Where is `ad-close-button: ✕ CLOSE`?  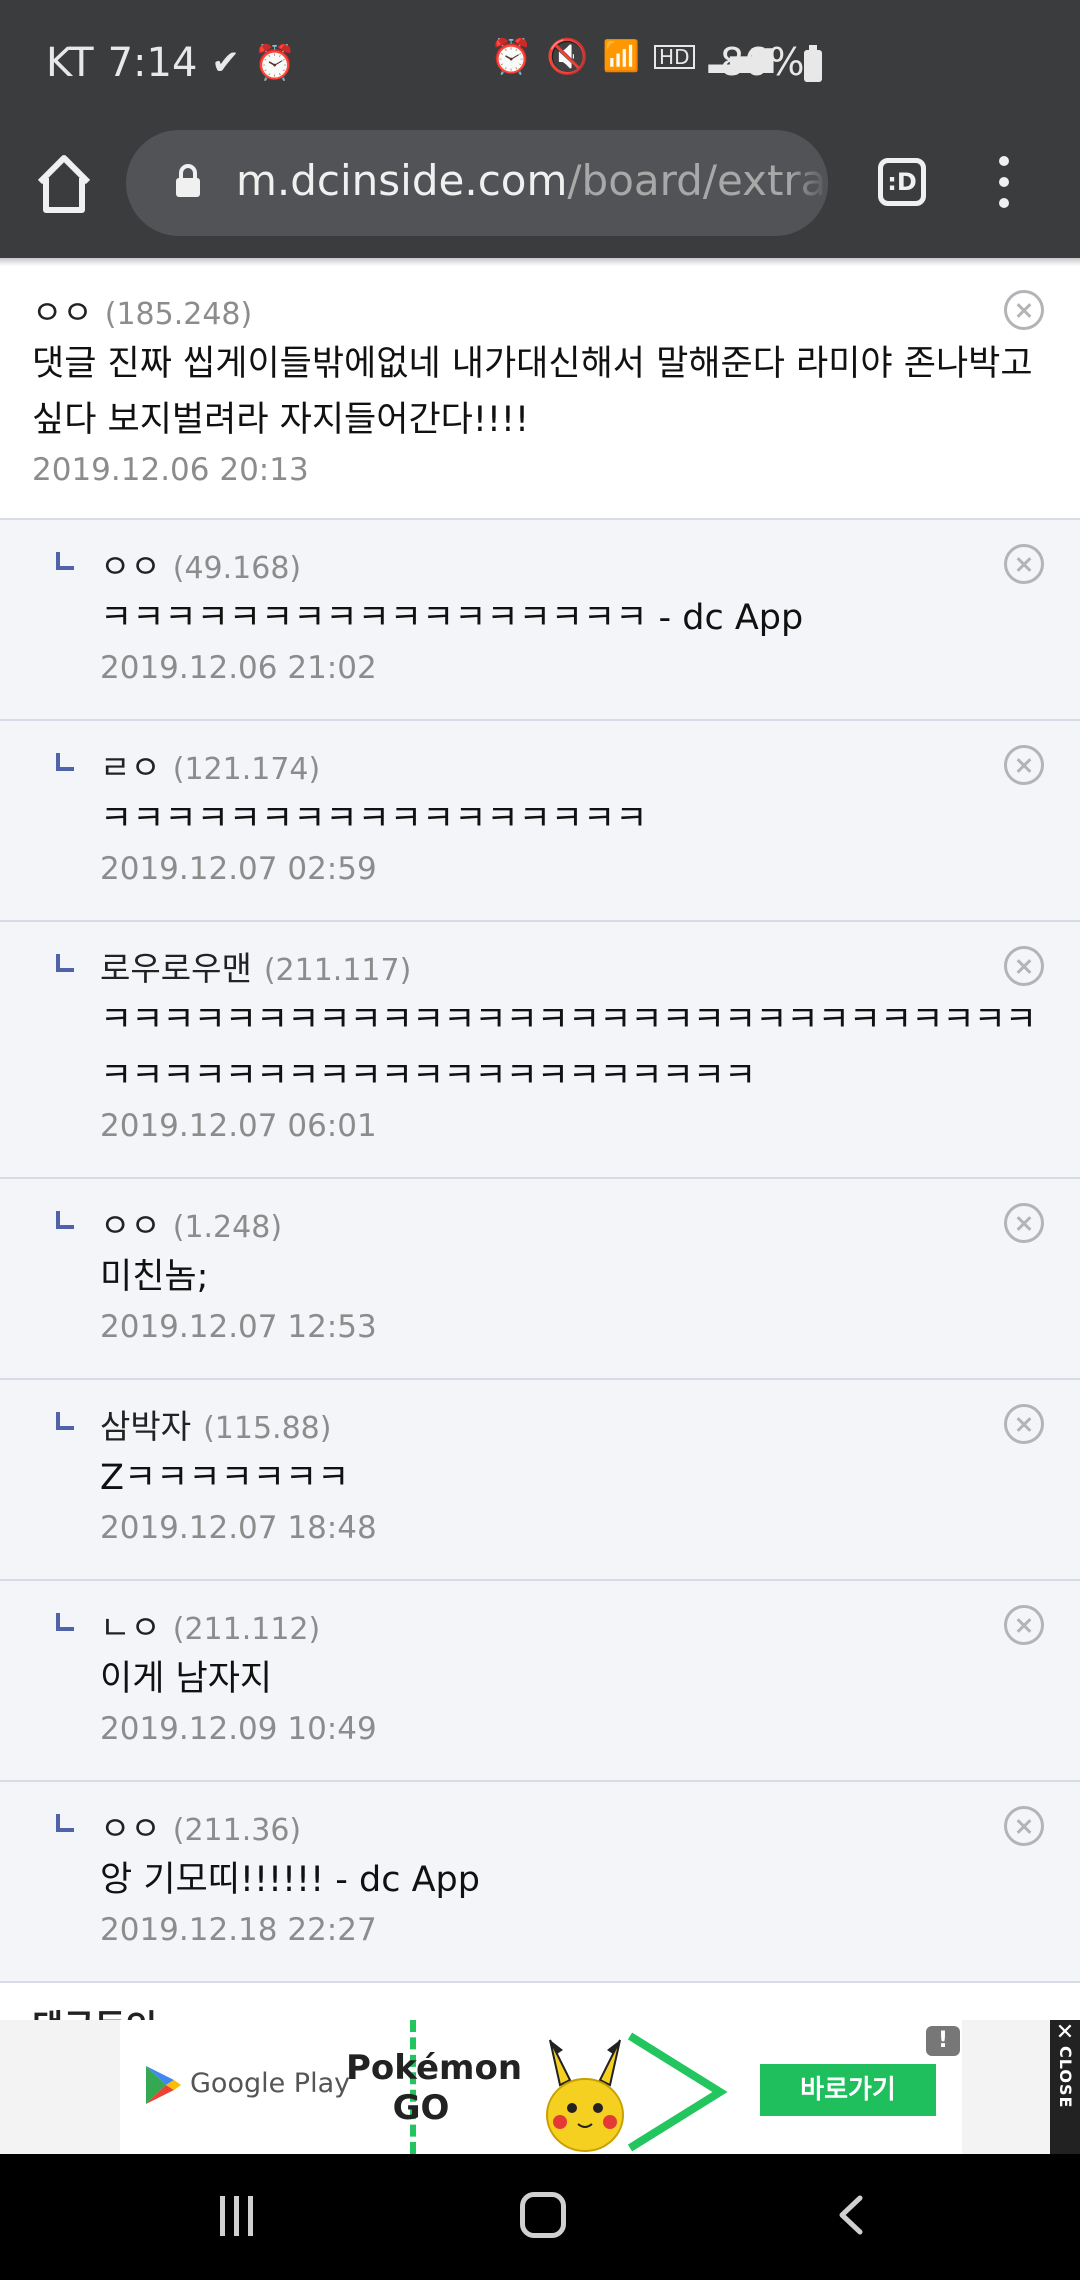
ad-close-button: ✕ CLOSE is located at coordinates (1065, 2087).